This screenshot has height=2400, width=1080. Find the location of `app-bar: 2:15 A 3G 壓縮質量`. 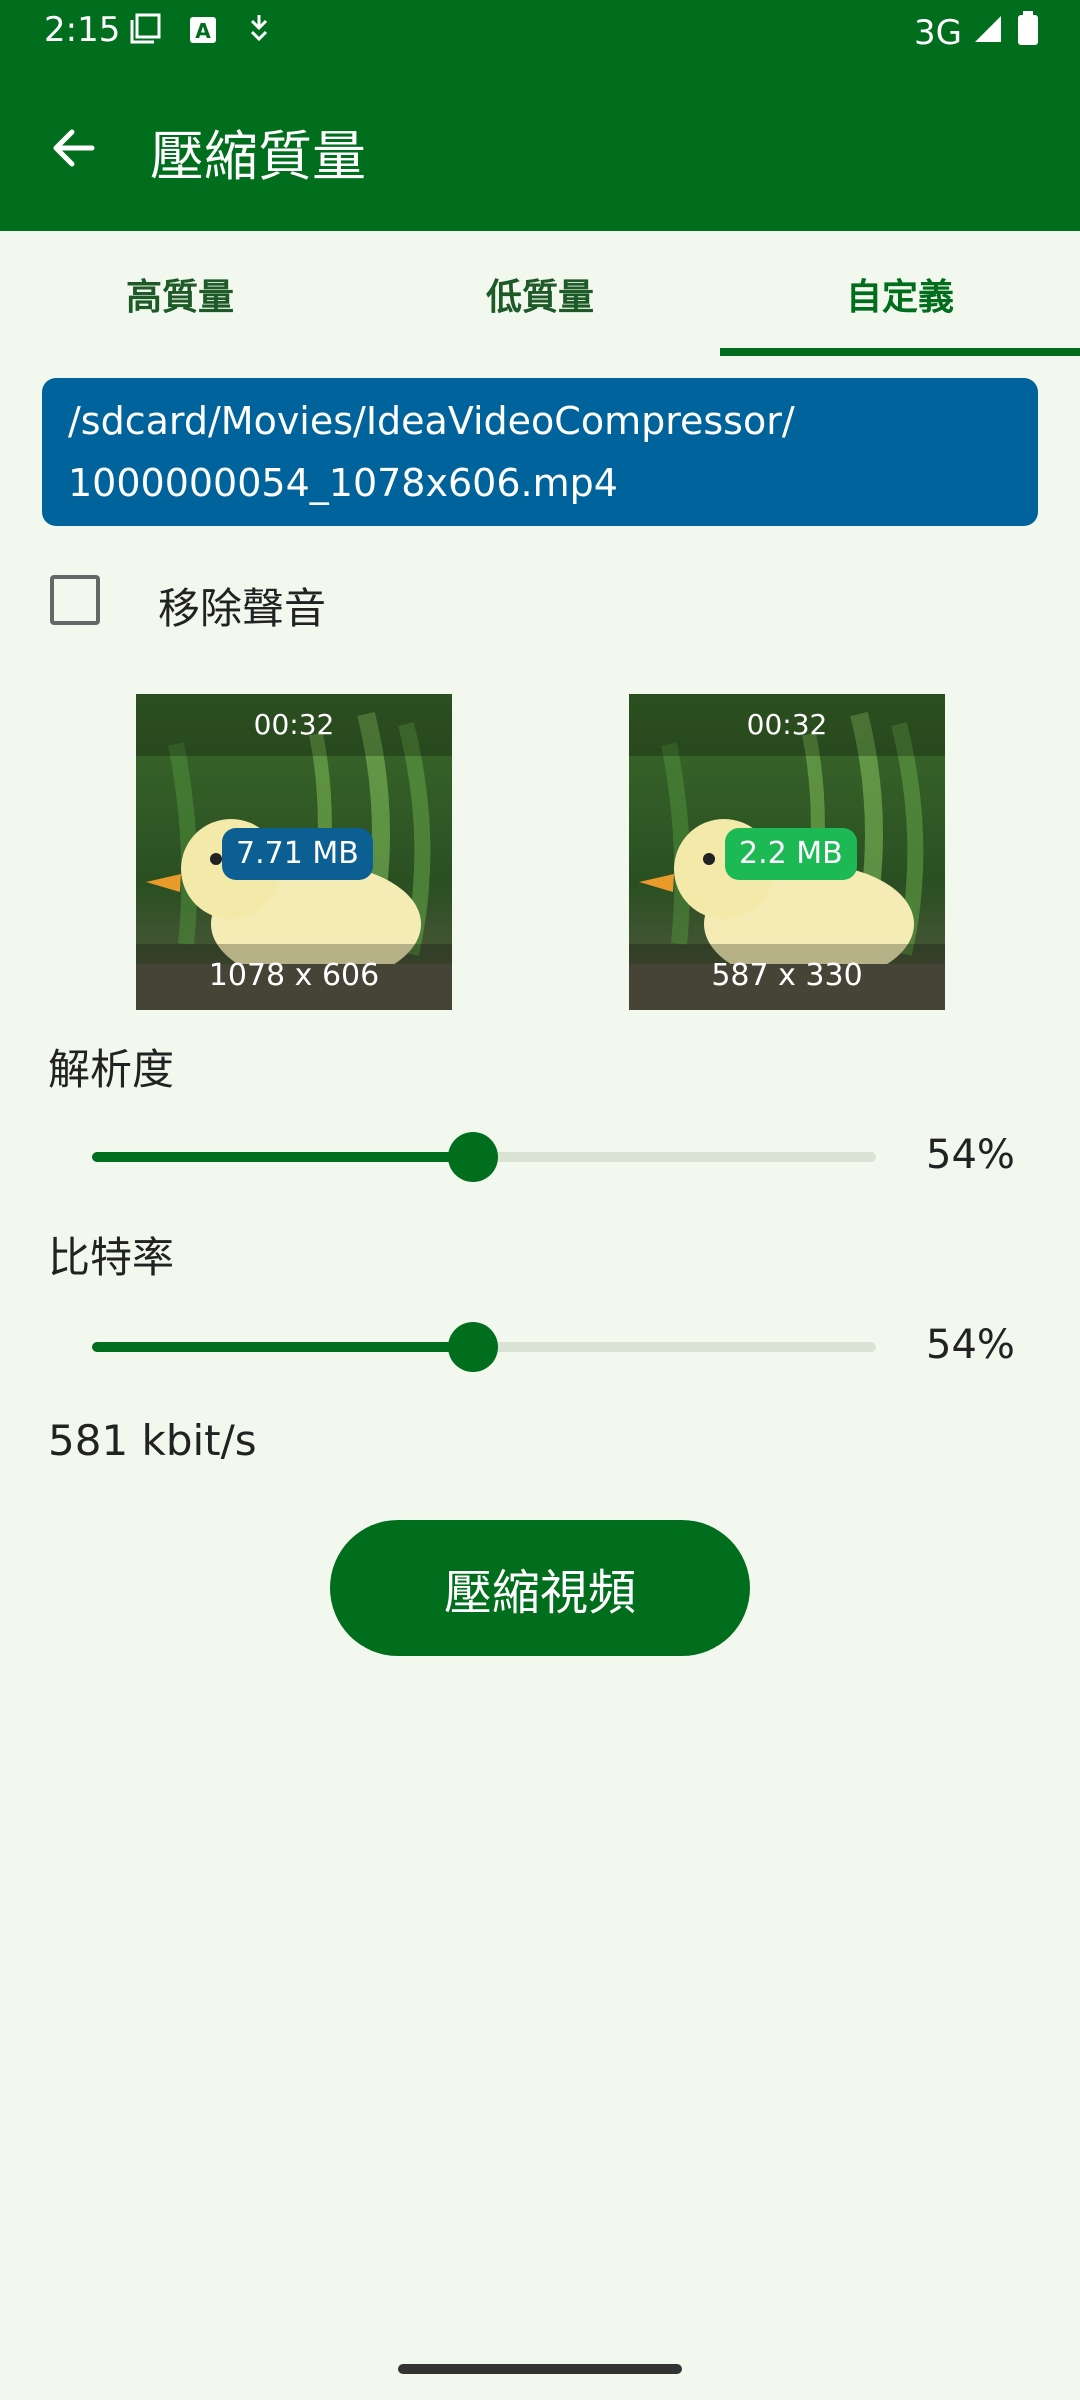

app-bar: 2:15 A 3G 壓縮質量 is located at coordinates (540, 115).